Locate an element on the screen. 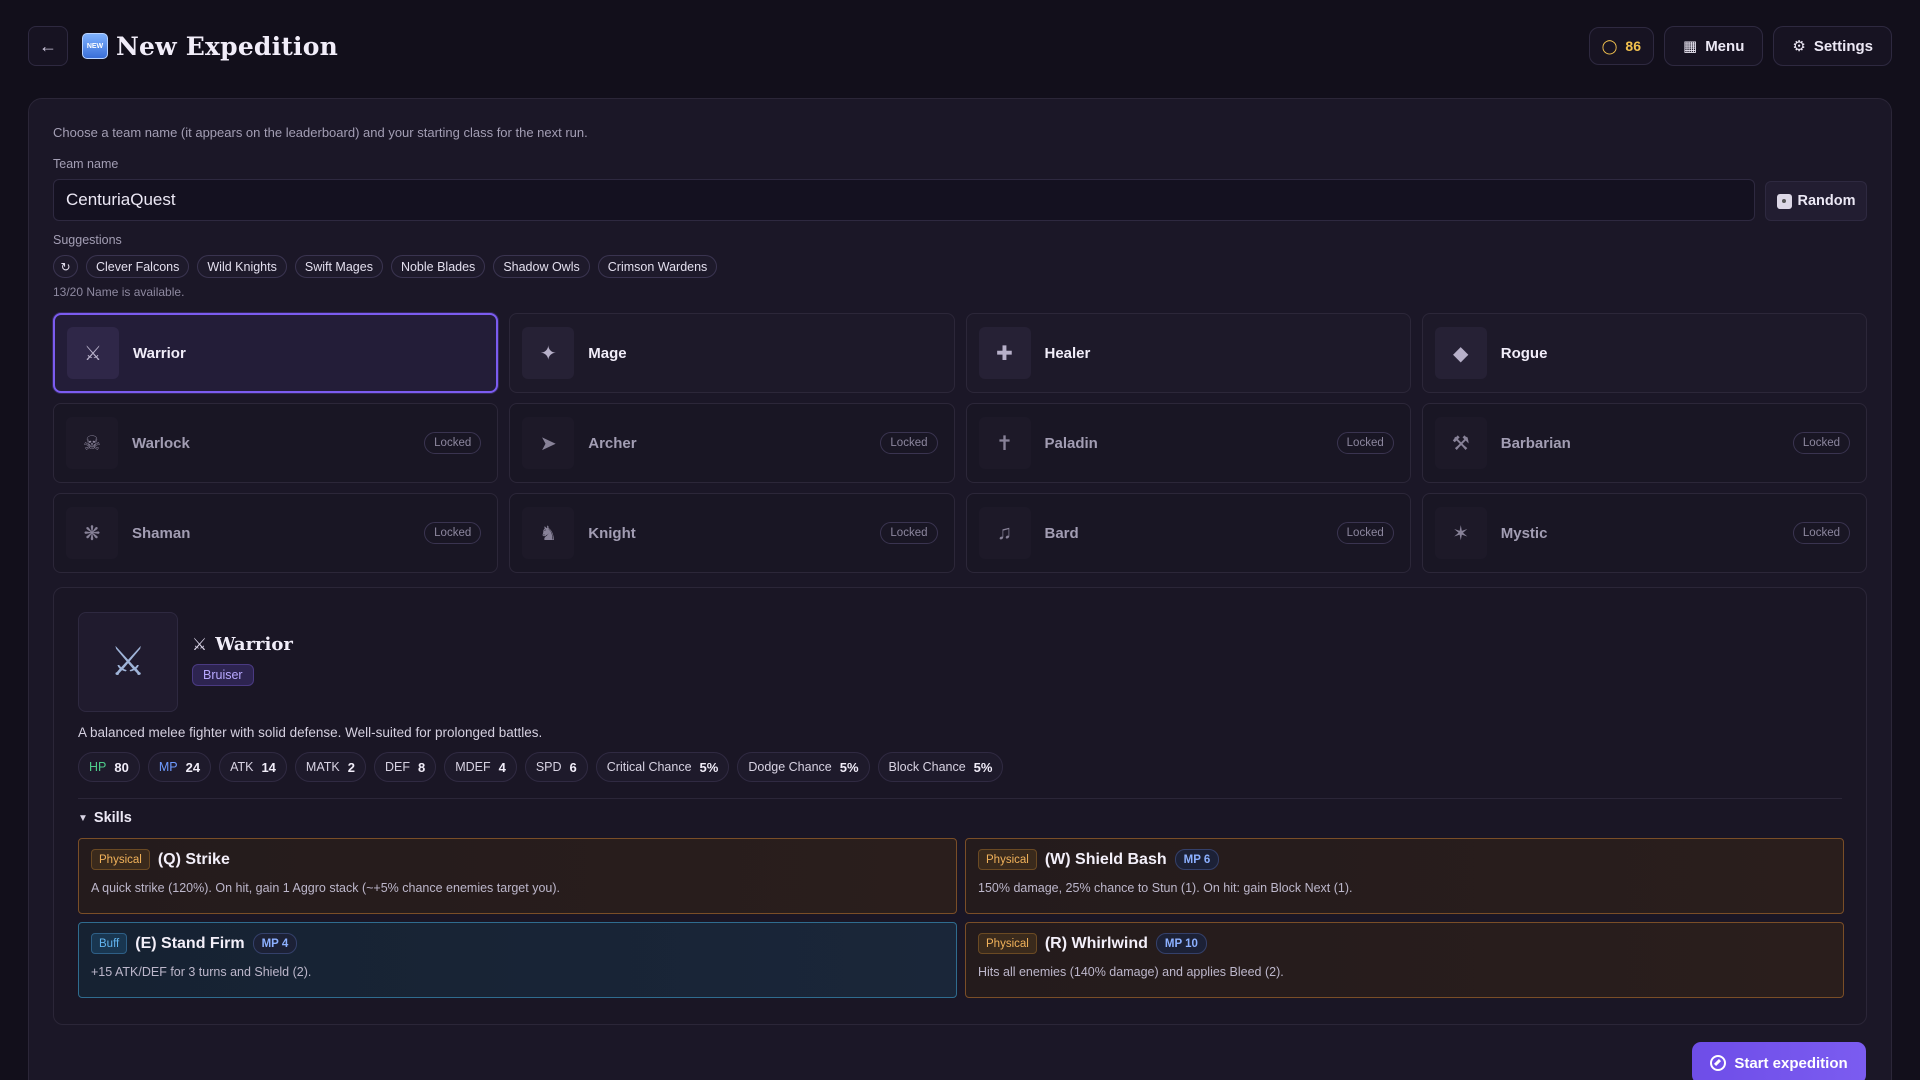 Image resolution: width=1920 pixels, height=1080 pixels. stat-spd: SPD 6 is located at coordinates (556, 767).